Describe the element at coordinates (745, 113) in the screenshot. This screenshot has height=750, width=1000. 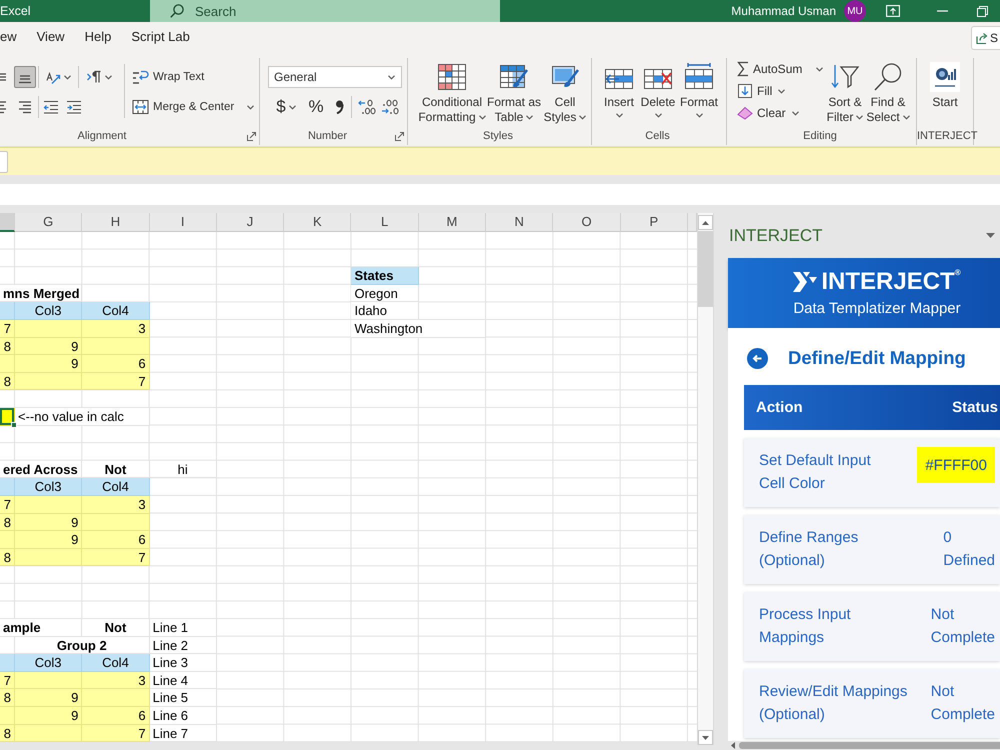
I see `eraser-icon` at that location.